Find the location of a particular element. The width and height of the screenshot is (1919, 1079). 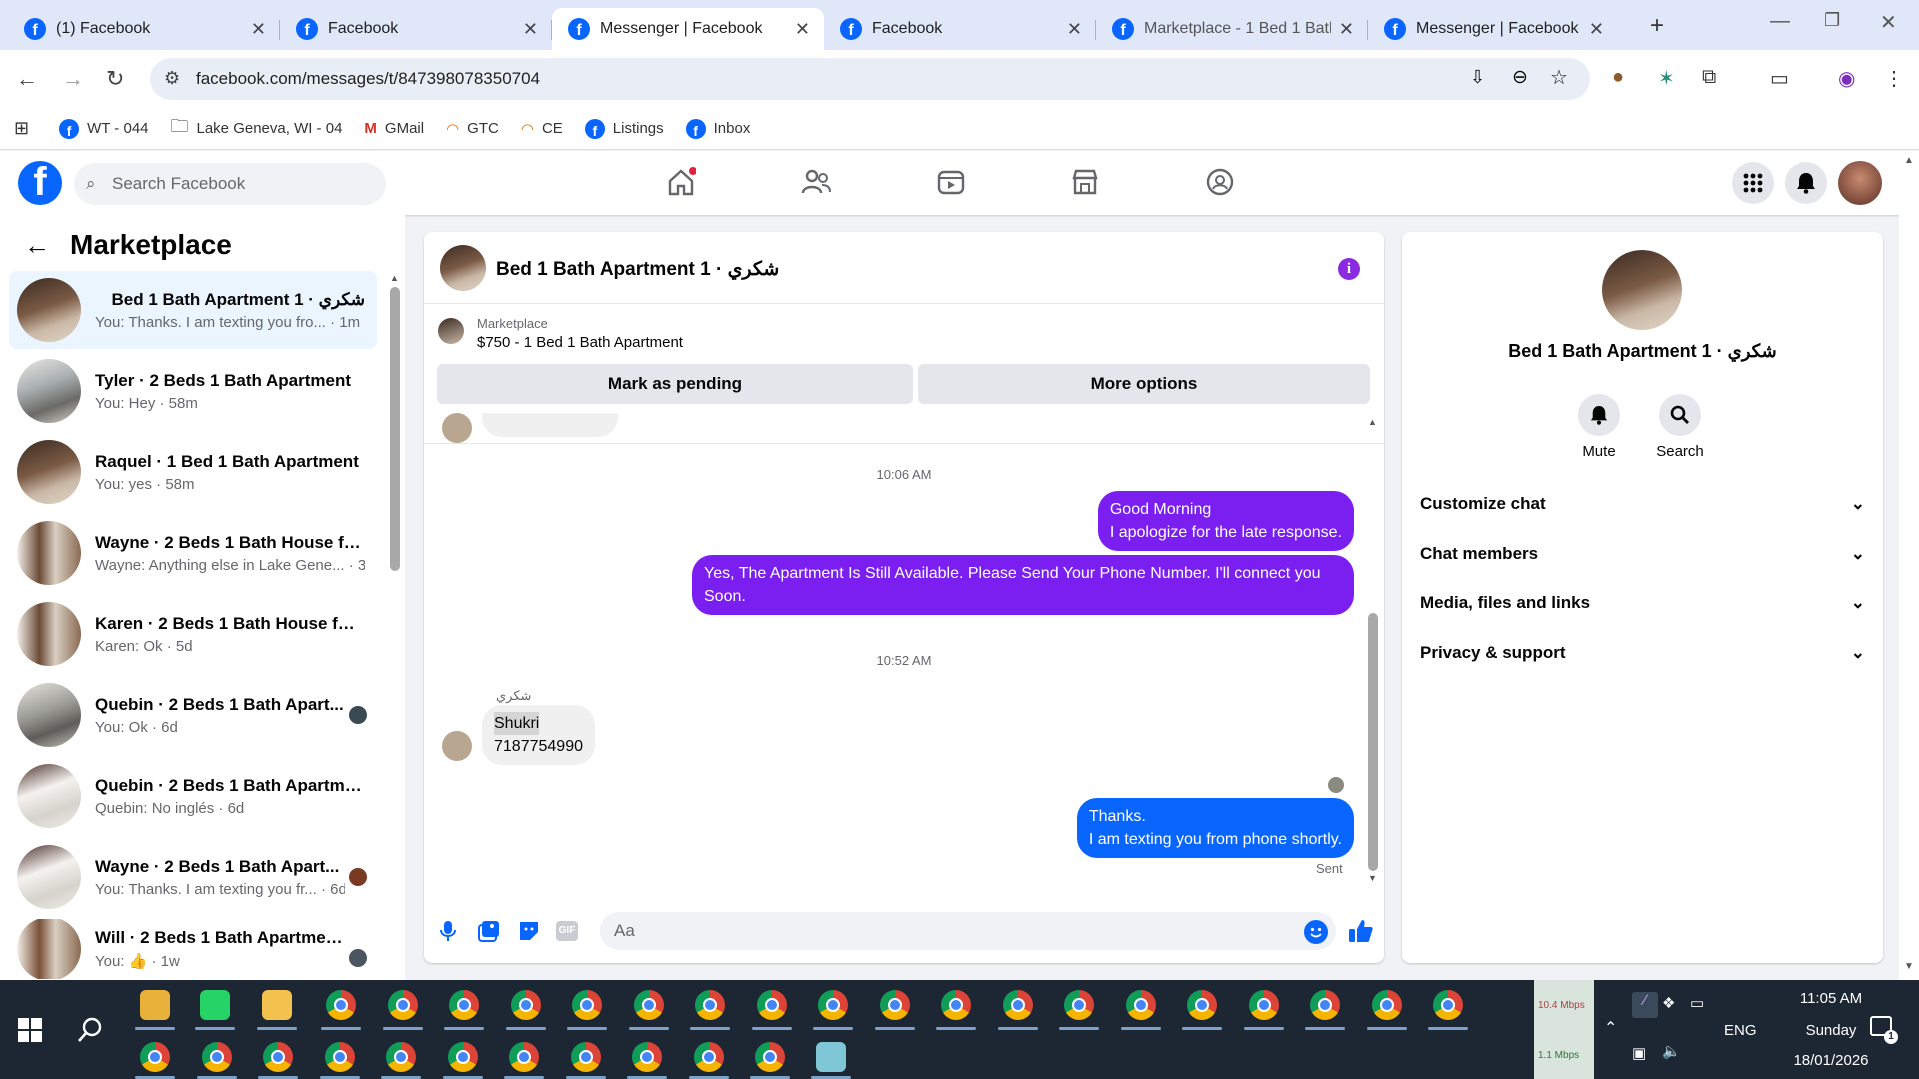

window-close-icon: ✕ is located at coordinates (1888, 22).